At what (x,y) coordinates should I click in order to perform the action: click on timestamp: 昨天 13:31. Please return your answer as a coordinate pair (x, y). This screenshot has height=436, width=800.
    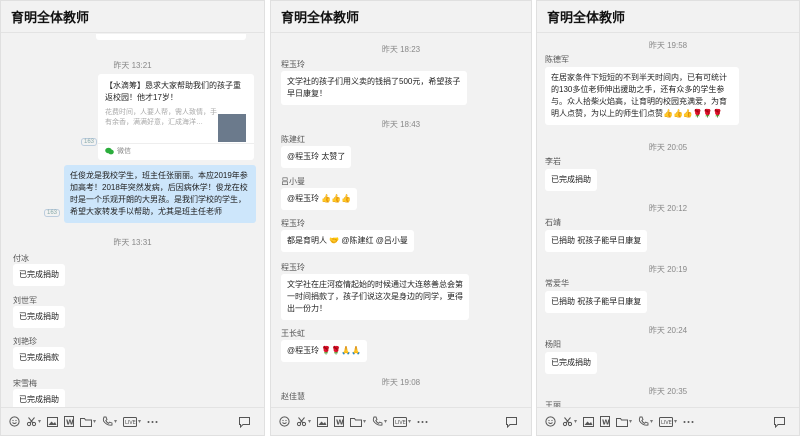
    Looking at the image, I should click on (132, 242).